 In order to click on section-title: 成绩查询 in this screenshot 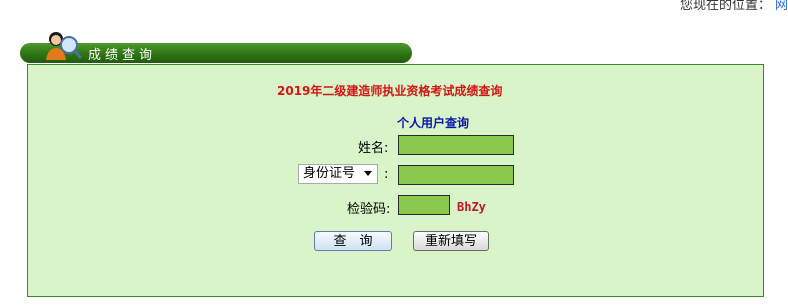, I will do `click(122, 55)`.